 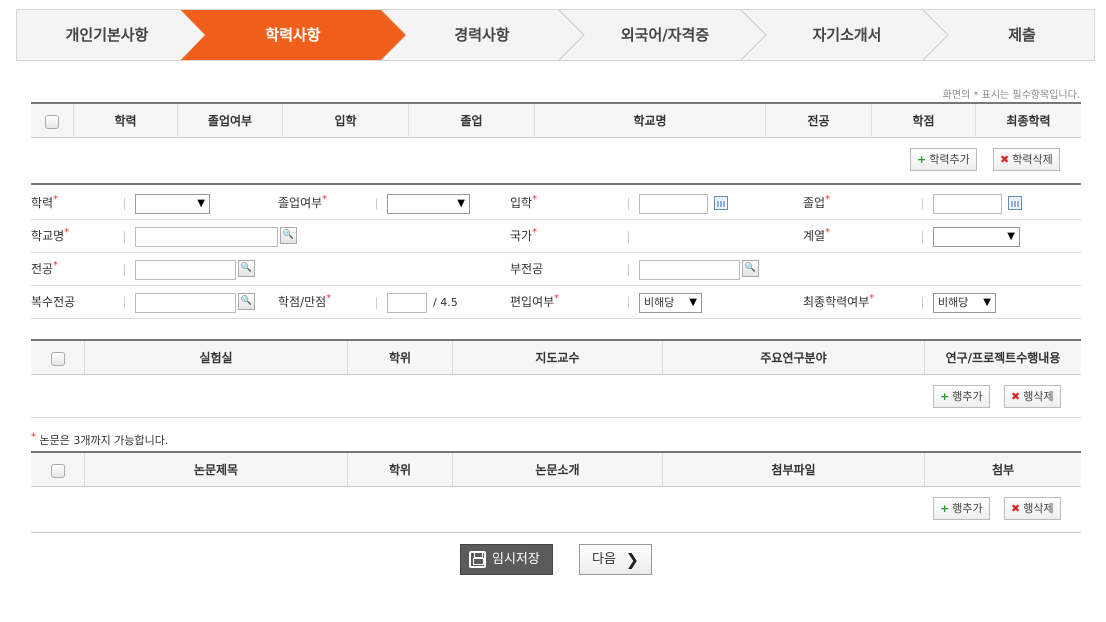 What do you see at coordinates (839, 301) in the screenshot?
I see `final-education-label: 최종학력여부*` at bounding box center [839, 301].